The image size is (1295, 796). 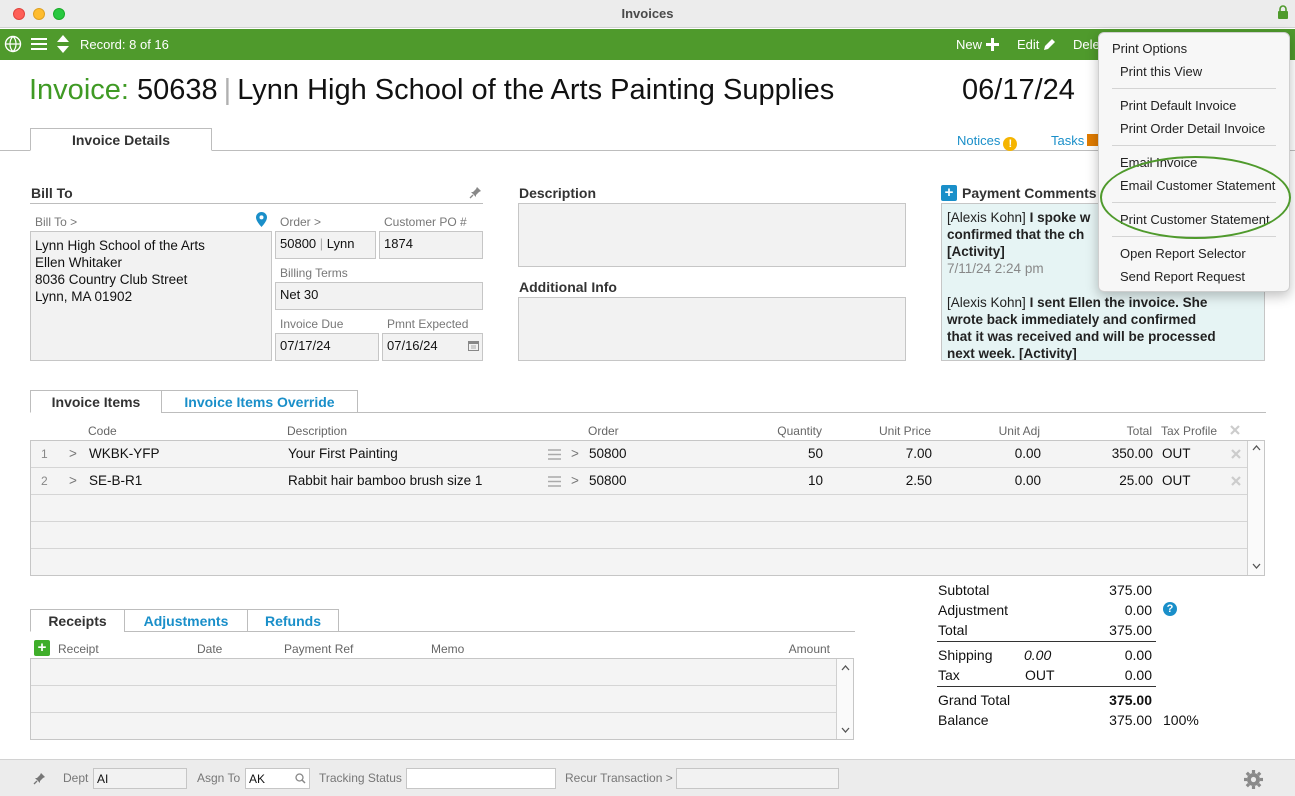 I want to click on col-receipt: Receipt, so click(x=78, y=649).